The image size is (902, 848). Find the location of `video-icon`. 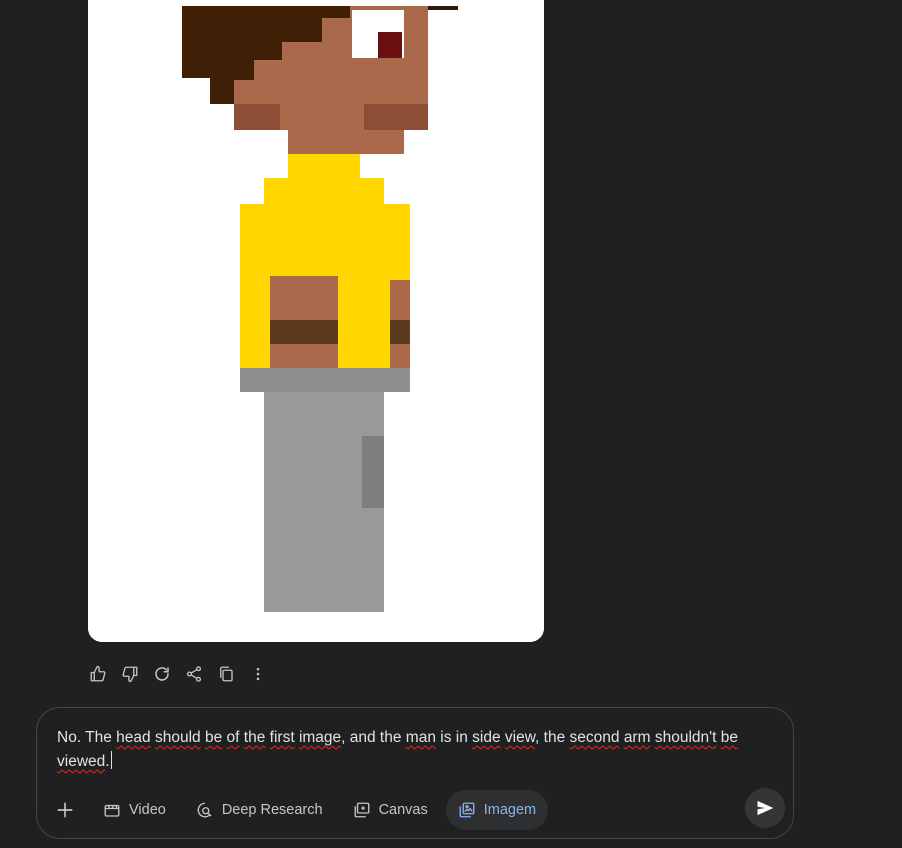

video-icon is located at coordinates (112, 810).